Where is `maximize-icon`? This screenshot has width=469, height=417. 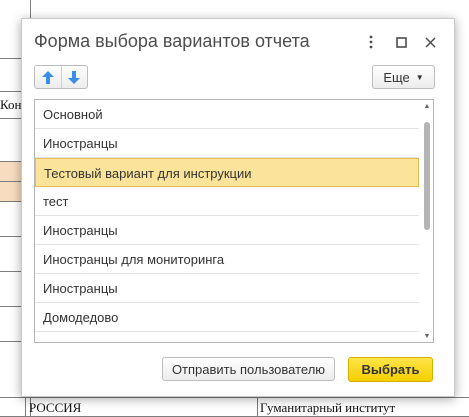 maximize-icon is located at coordinates (401, 42).